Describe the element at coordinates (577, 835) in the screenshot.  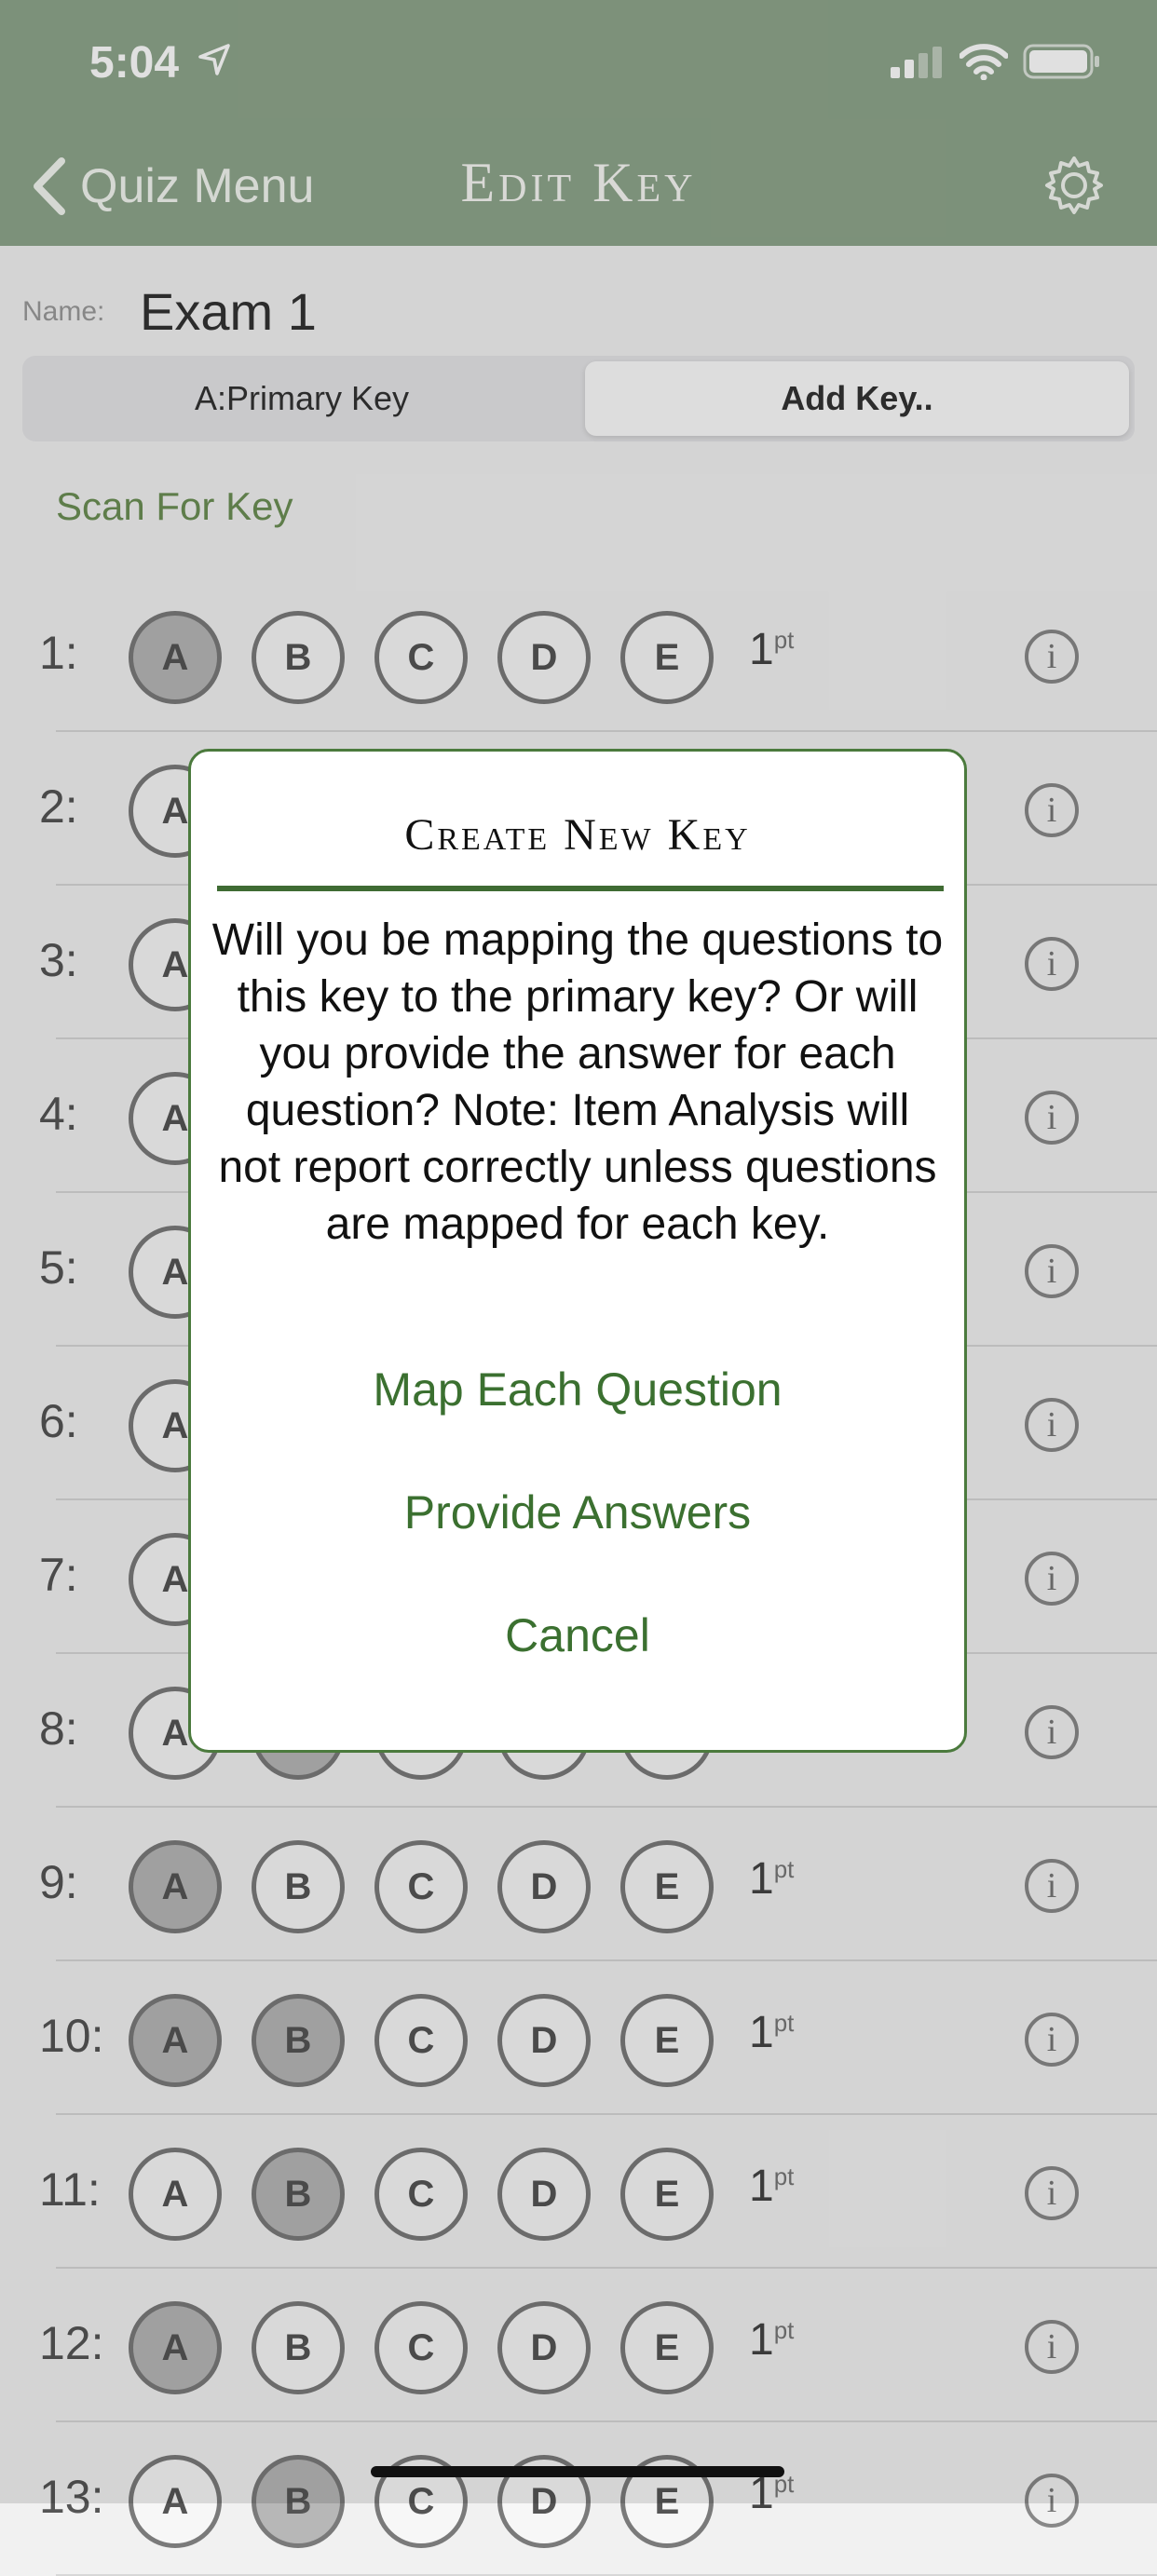
I see `dialog-title: Create New Key` at that location.